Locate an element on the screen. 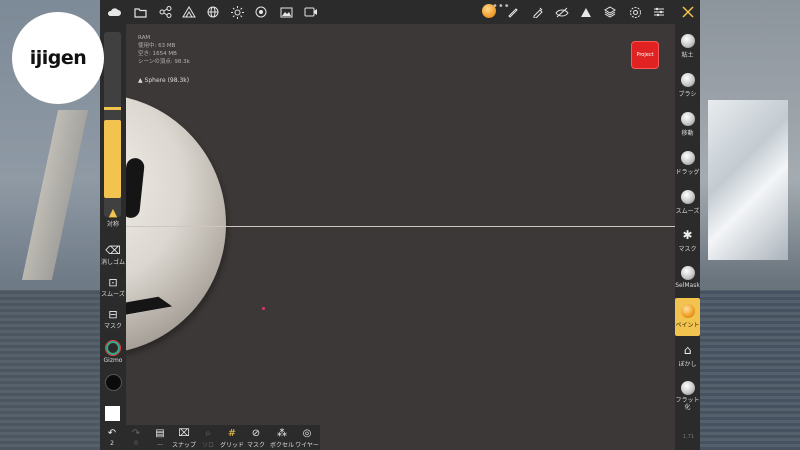 The height and width of the screenshot is (450, 800). tool-blur: ⌂ ぼかし is located at coordinates (687, 356).